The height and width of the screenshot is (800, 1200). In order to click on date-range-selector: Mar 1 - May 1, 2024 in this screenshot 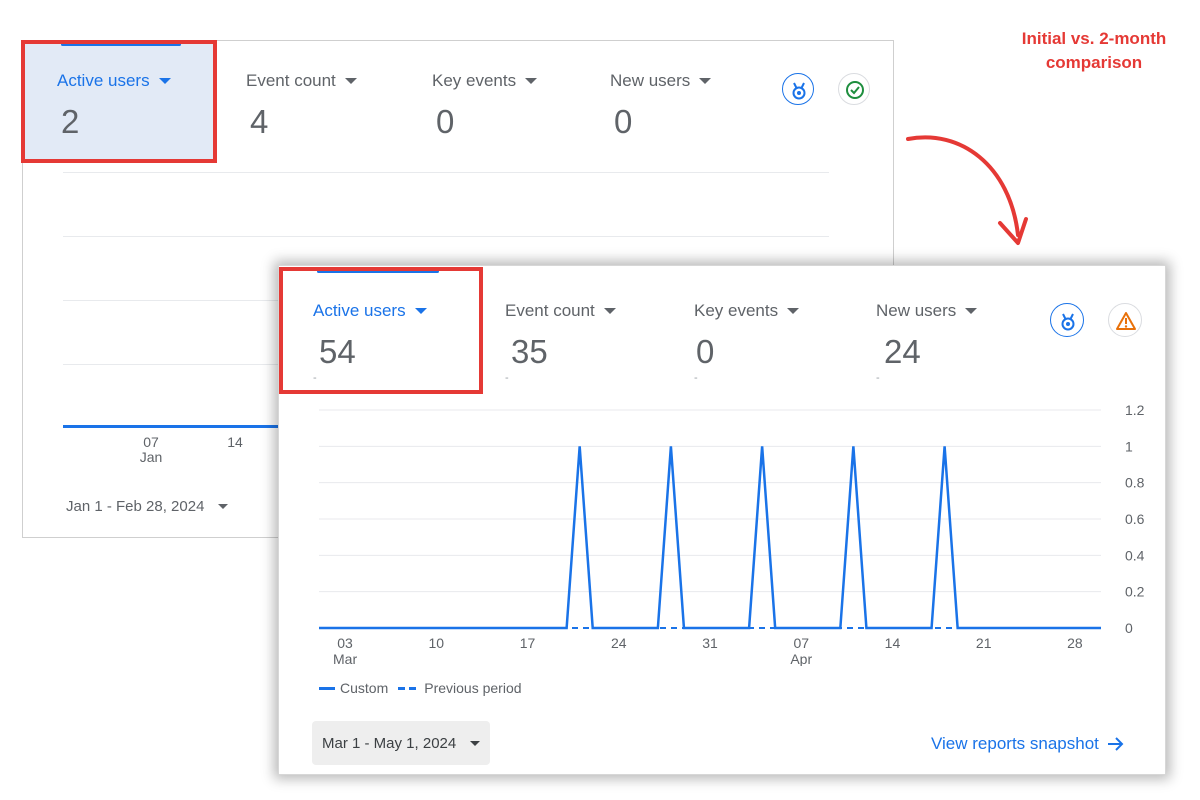, I will do `click(401, 743)`.